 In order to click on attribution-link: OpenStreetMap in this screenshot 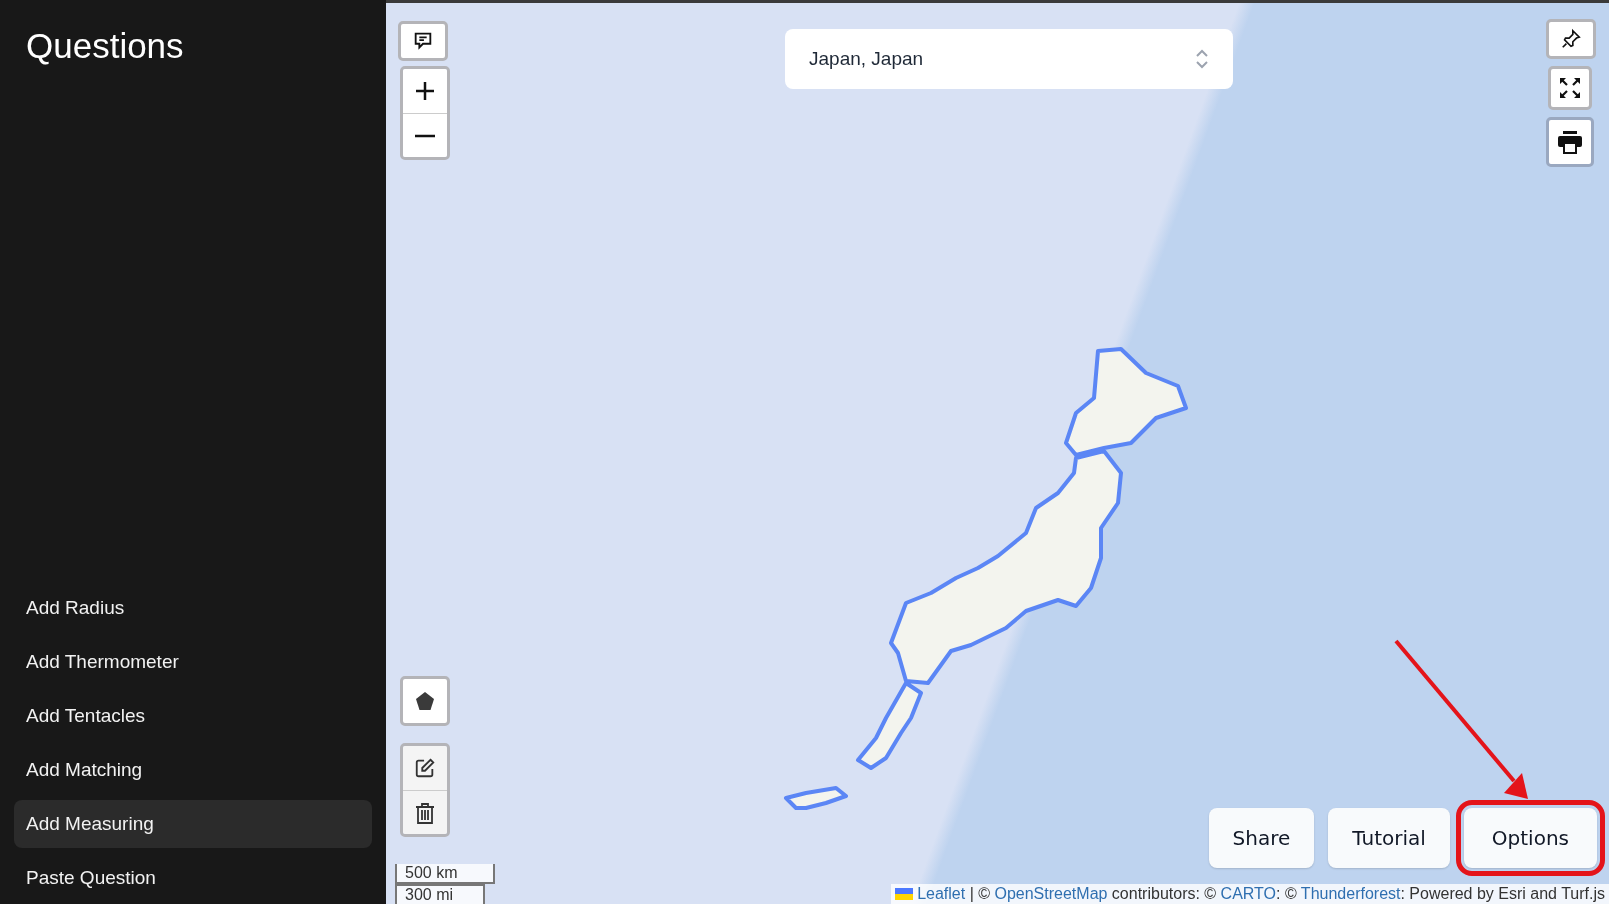, I will do `click(1051, 893)`.